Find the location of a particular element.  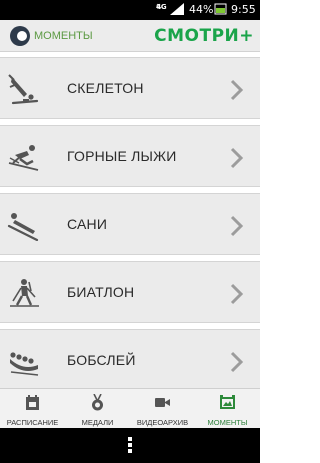

item-label: ГОРНЫЕ ЛЫЖИ is located at coordinates (122, 156).